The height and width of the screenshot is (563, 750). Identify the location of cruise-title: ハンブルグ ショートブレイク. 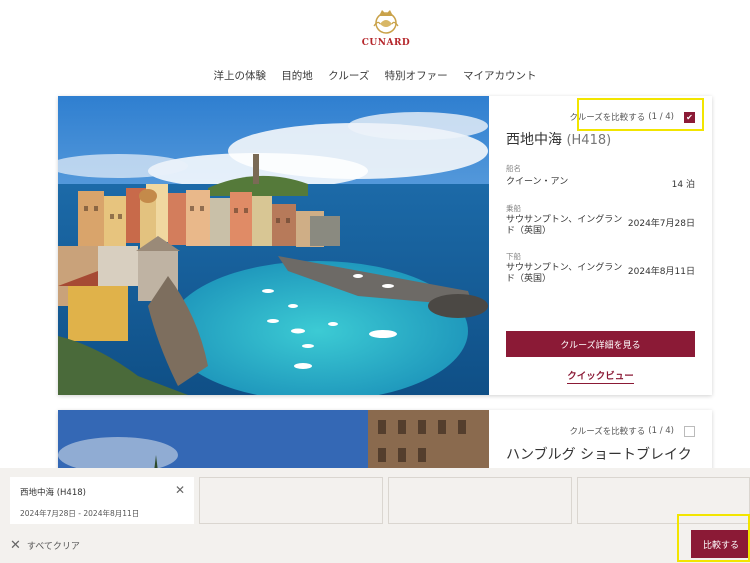
(599, 455).